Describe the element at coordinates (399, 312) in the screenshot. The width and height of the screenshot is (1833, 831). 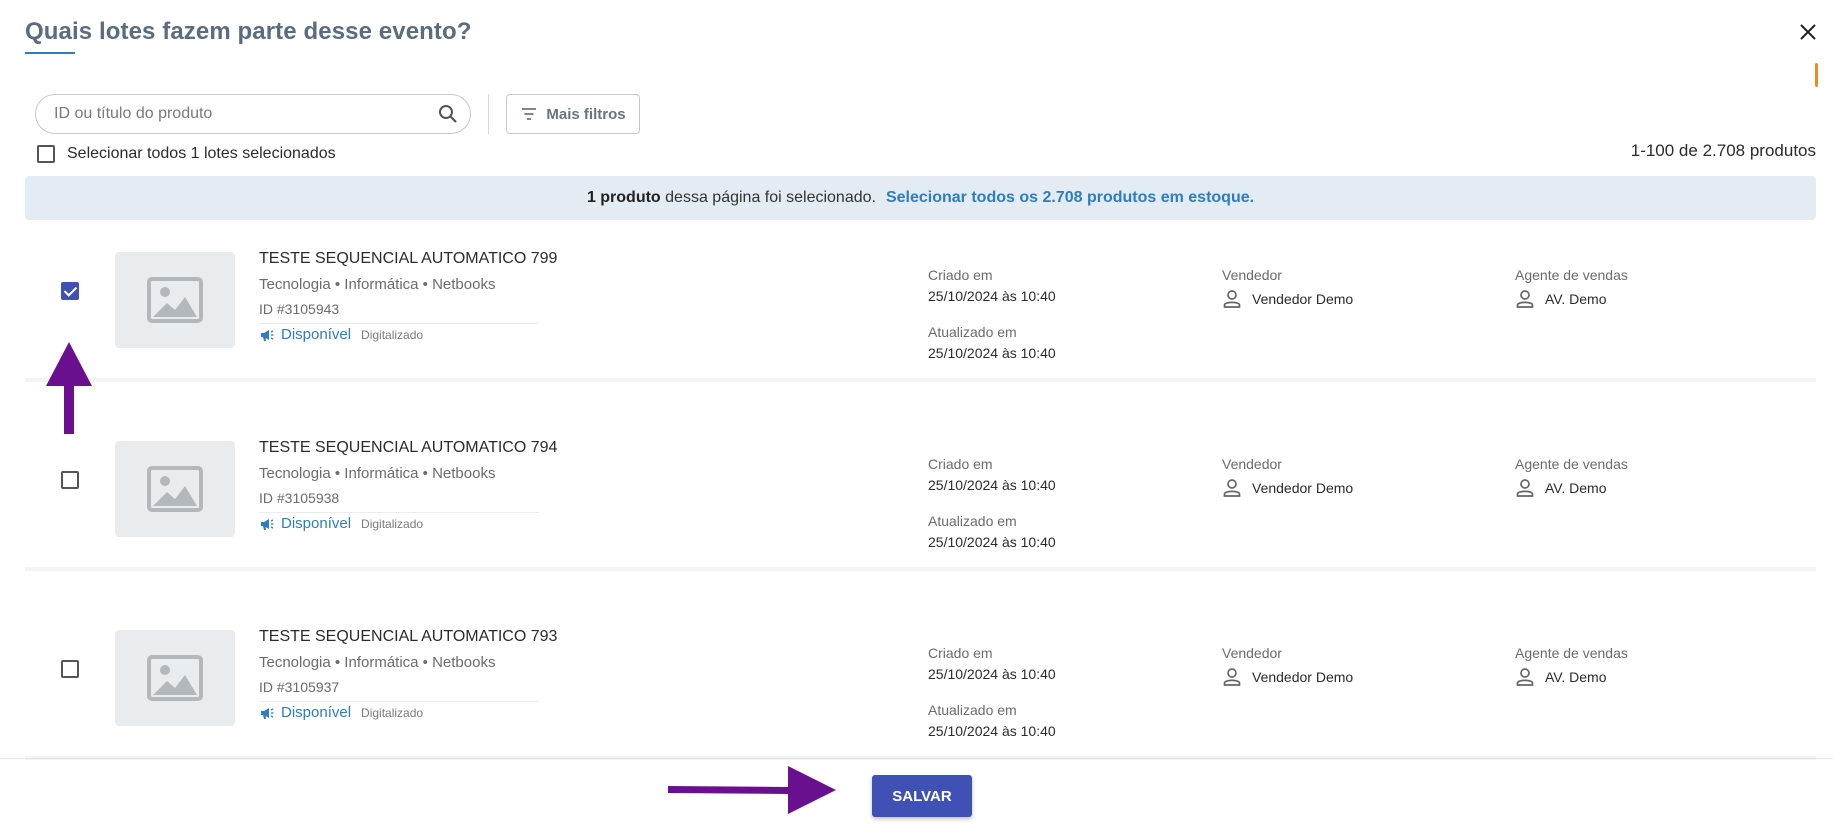
I see `product-id: ID #3105943` at that location.